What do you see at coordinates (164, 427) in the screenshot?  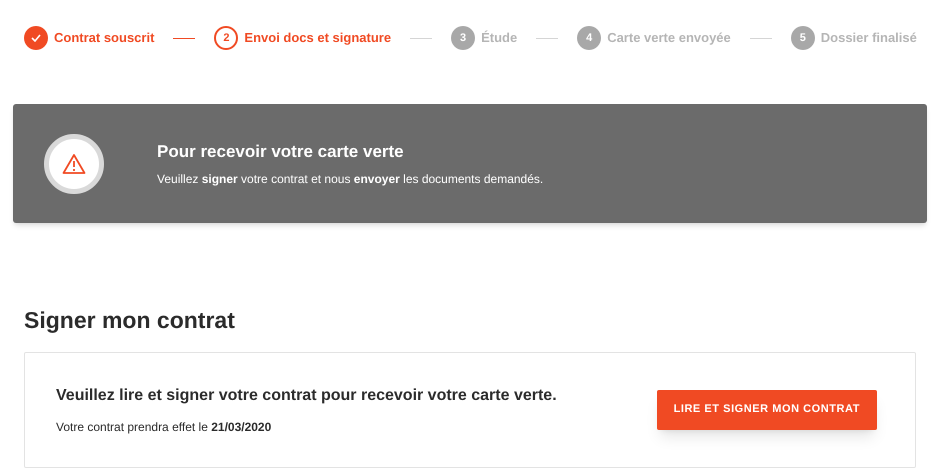 I see `card-text: Votre contrat prendra effet le 21/03/2020` at bounding box center [164, 427].